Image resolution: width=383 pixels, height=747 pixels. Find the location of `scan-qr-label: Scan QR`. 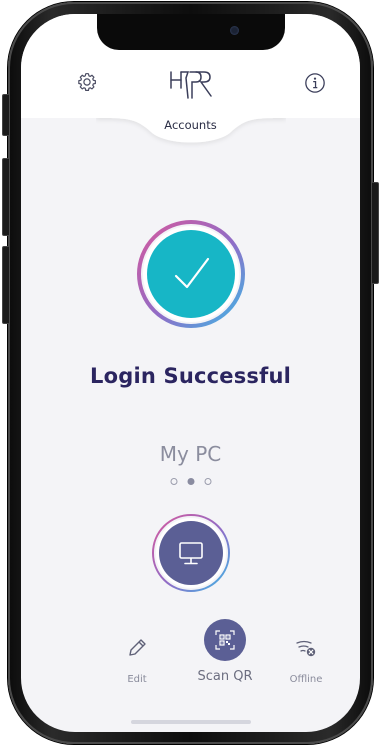

scan-qr-label: Scan QR is located at coordinates (225, 676).